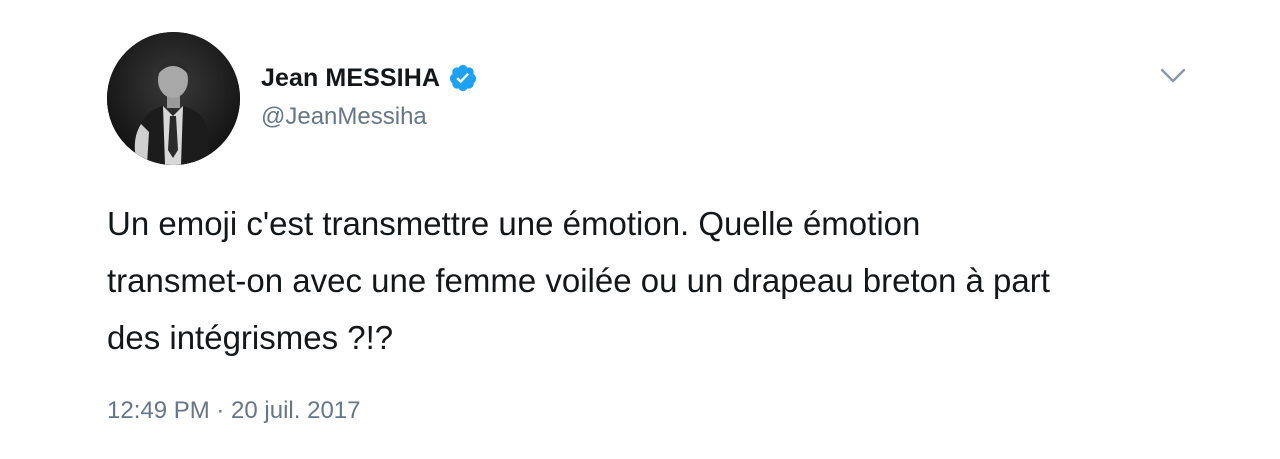 The width and height of the screenshot is (1280, 459). I want to click on author-name-row: Jean MESSIHA, so click(369, 78).